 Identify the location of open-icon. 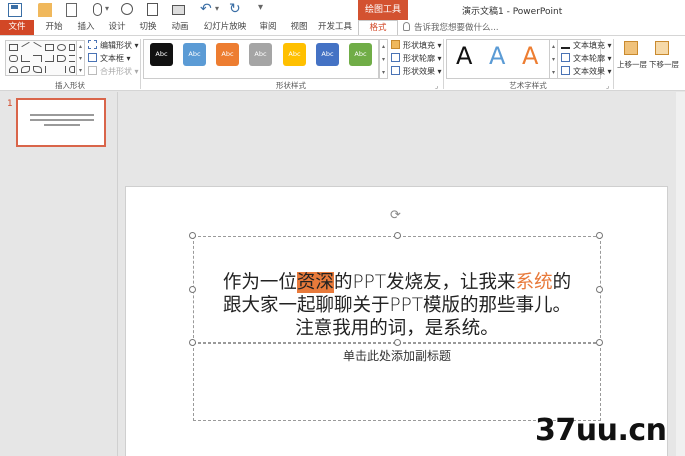
(45, 10).